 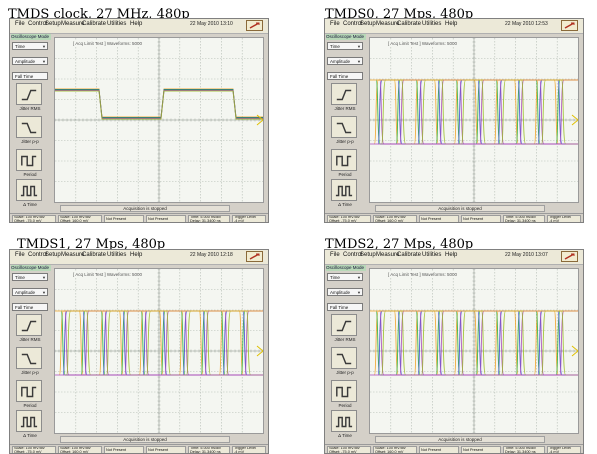 I want to click on fall-time-select-label: Fall Time, so click(x=24, y=76).